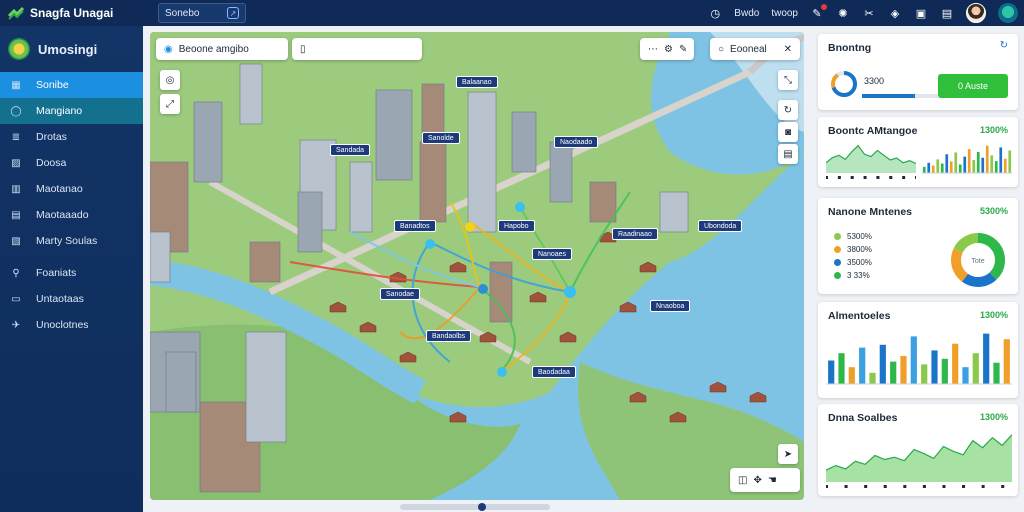  I want to click on help-icon: ◈, so click(895, 13).